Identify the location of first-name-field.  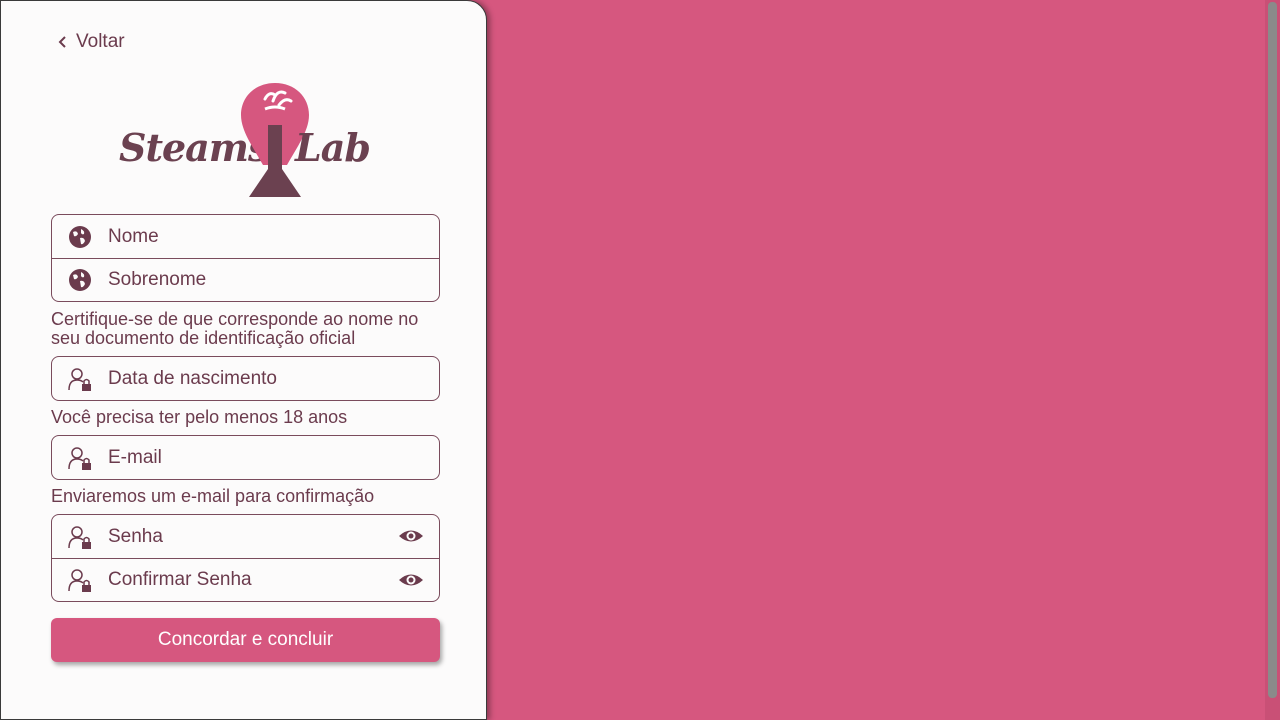
(245, 236).